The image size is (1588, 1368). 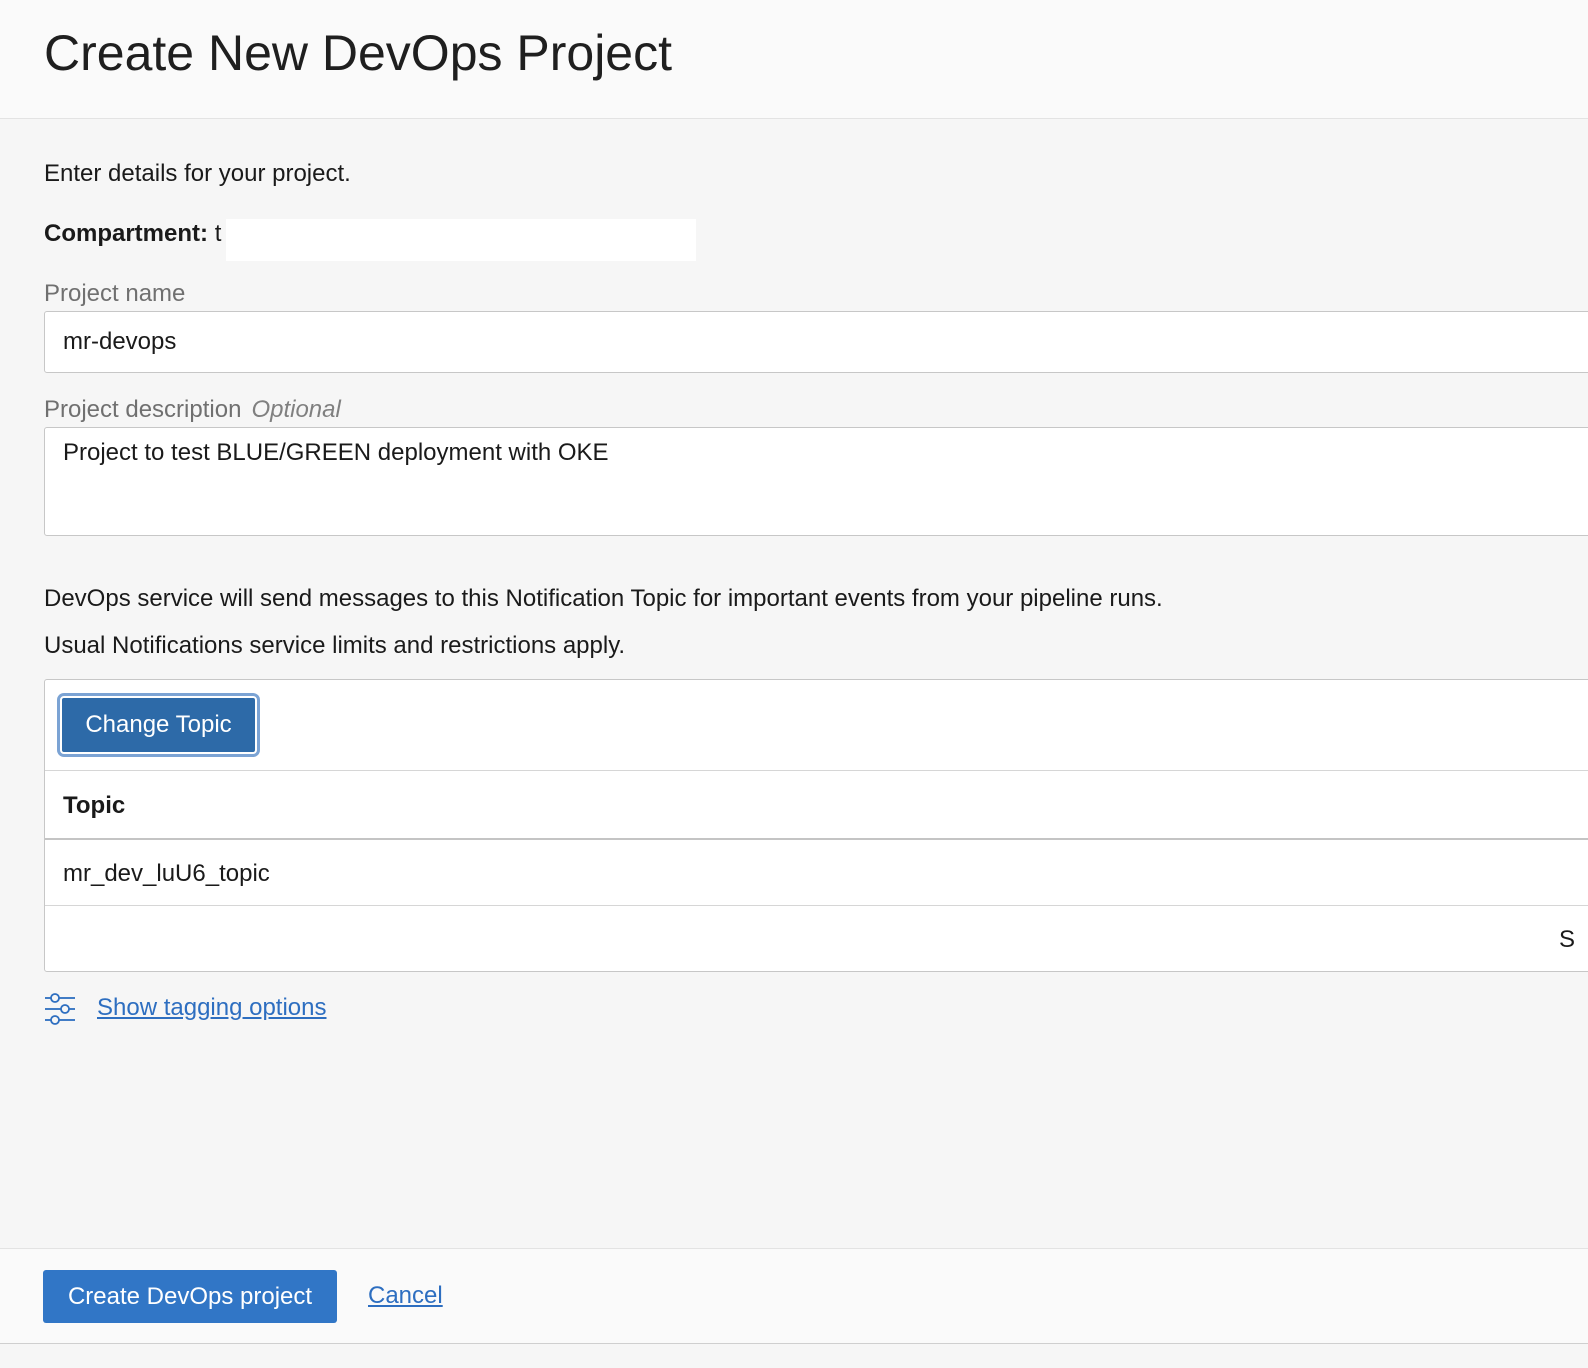 I want to click on compartment-value: t, so click(x=218, y=233).